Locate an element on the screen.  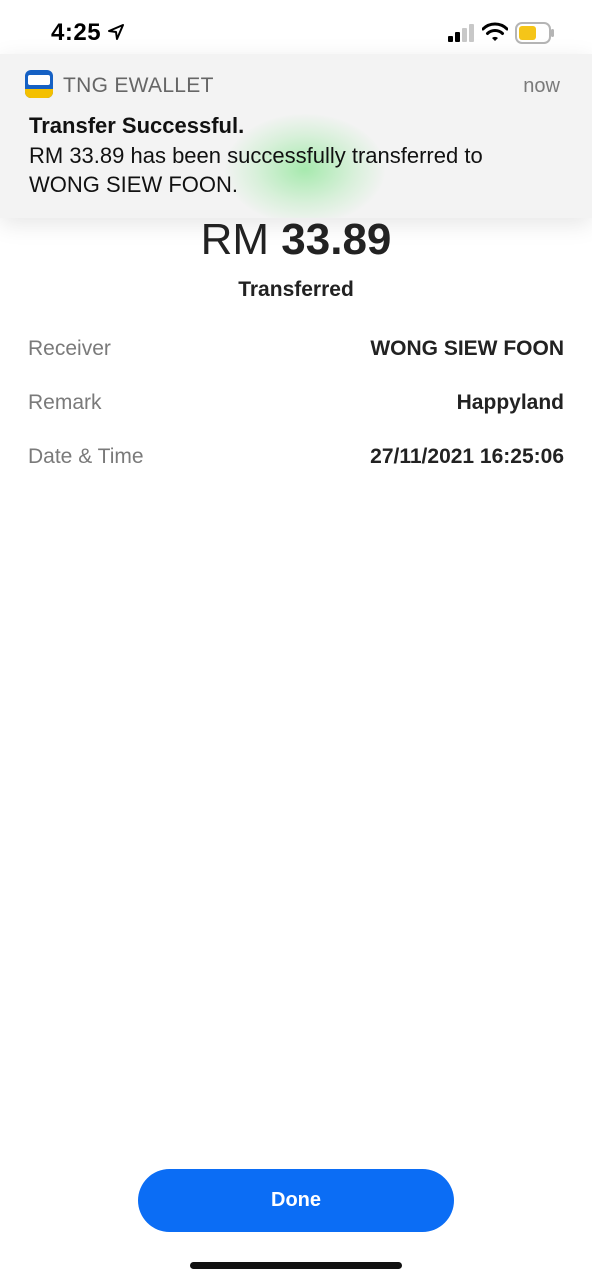
notification-title: Transfer Successful. is located at coordinates (137, 125).